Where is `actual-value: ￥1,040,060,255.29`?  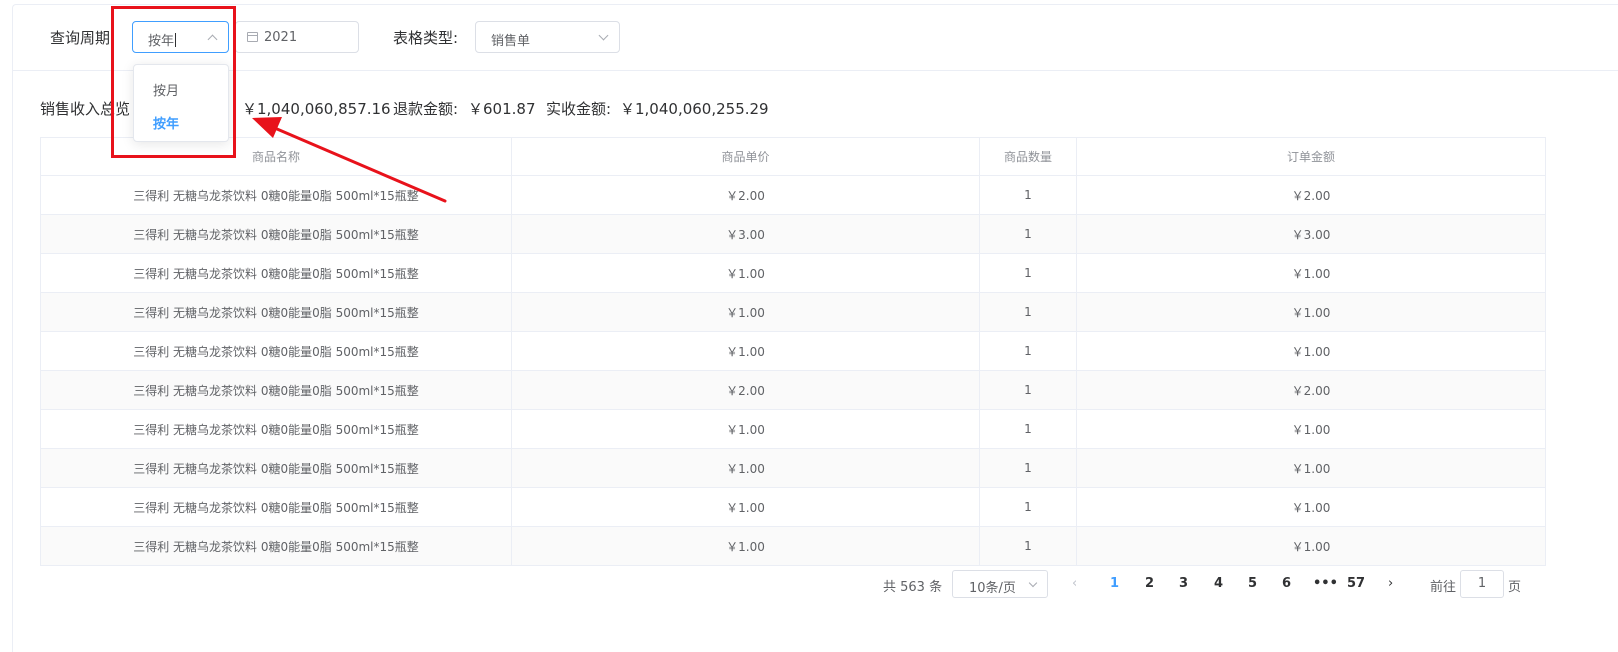
actual-value: ￥1,040,060,255.29 is located at coordinates (694, 109).